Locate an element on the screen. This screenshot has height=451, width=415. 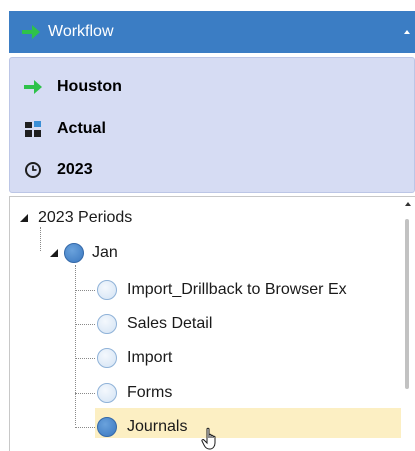
context-scenario: Actual is located at coordinates (58, 129).